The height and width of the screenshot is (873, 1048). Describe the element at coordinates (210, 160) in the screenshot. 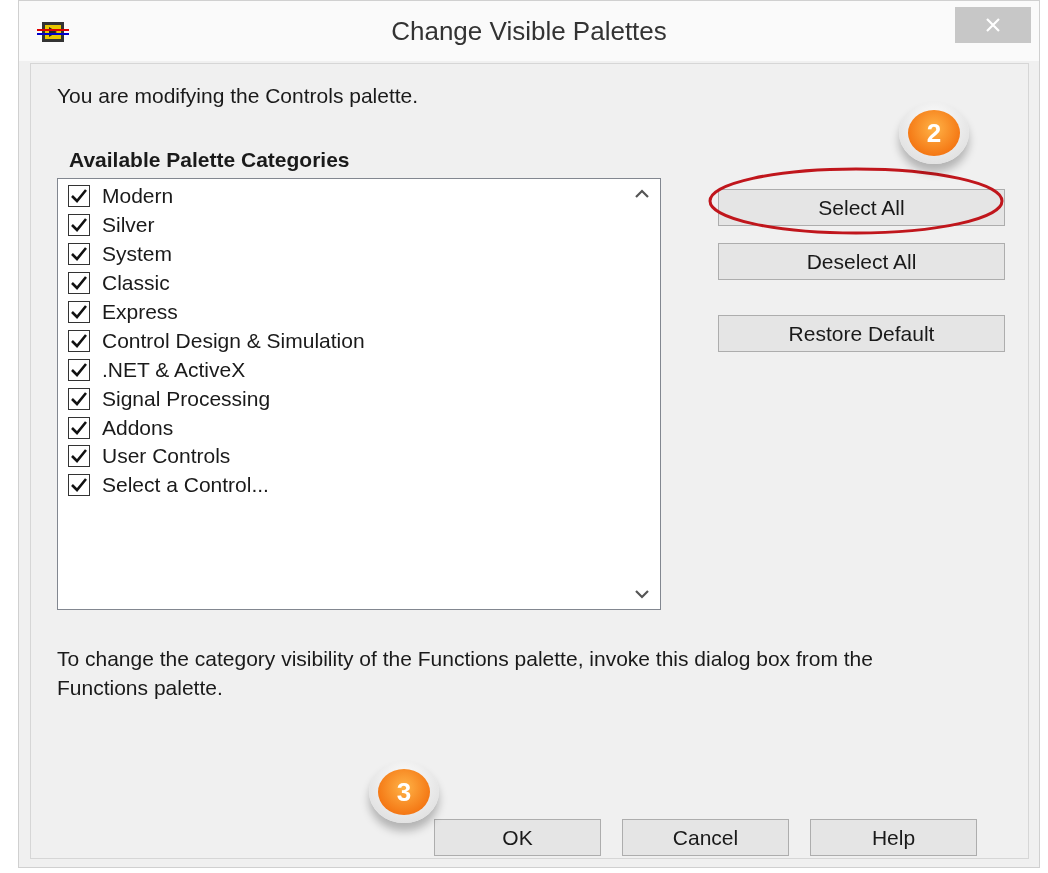

I see `list-heading: Available Palette Categories` at that location.